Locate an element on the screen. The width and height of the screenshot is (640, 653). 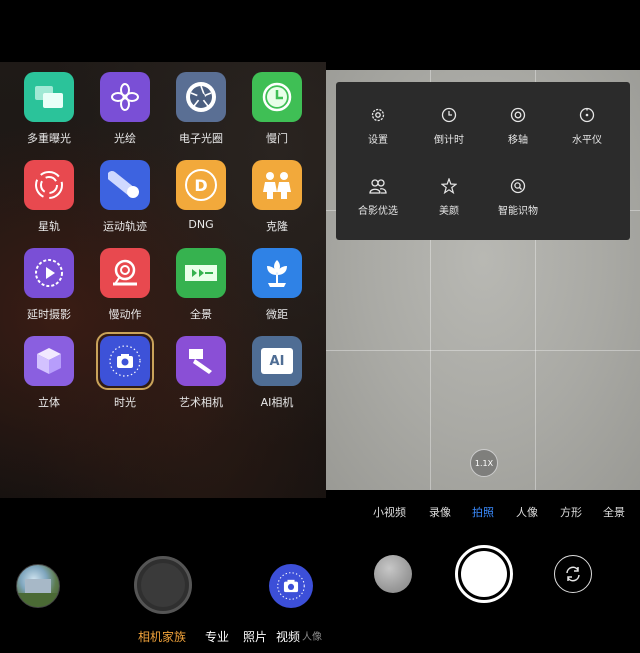
ai-camera-icon: AI is located at coordinates (277, 361).